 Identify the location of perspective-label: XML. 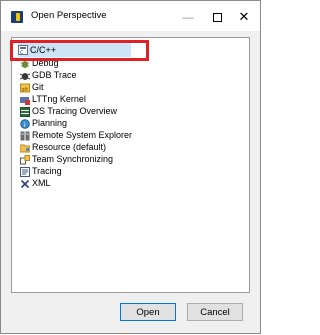
(41, 183).